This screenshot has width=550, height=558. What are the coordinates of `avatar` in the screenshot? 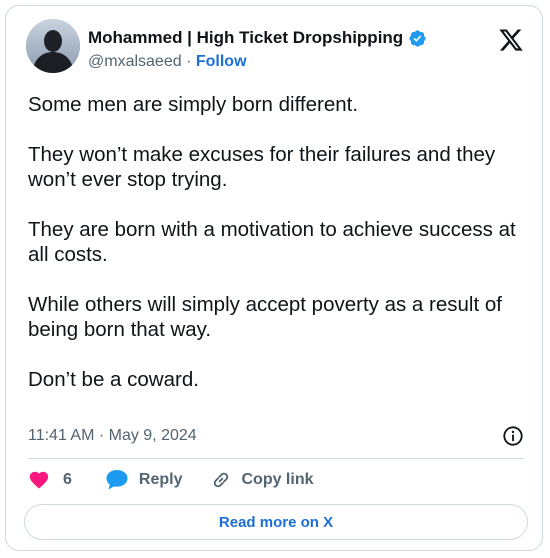 It's located at (53, 46).